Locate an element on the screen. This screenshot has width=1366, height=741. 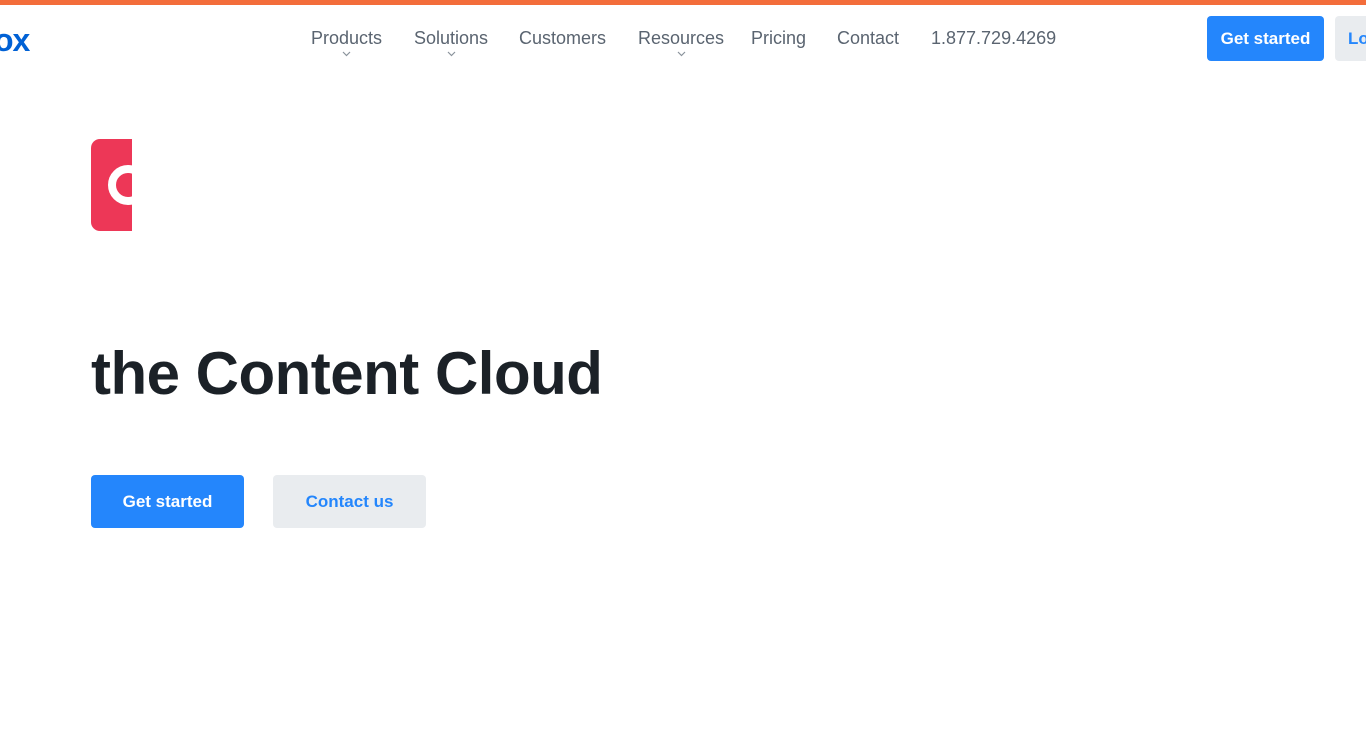
nav-item-label: Products is located at coordinates (347, 38).